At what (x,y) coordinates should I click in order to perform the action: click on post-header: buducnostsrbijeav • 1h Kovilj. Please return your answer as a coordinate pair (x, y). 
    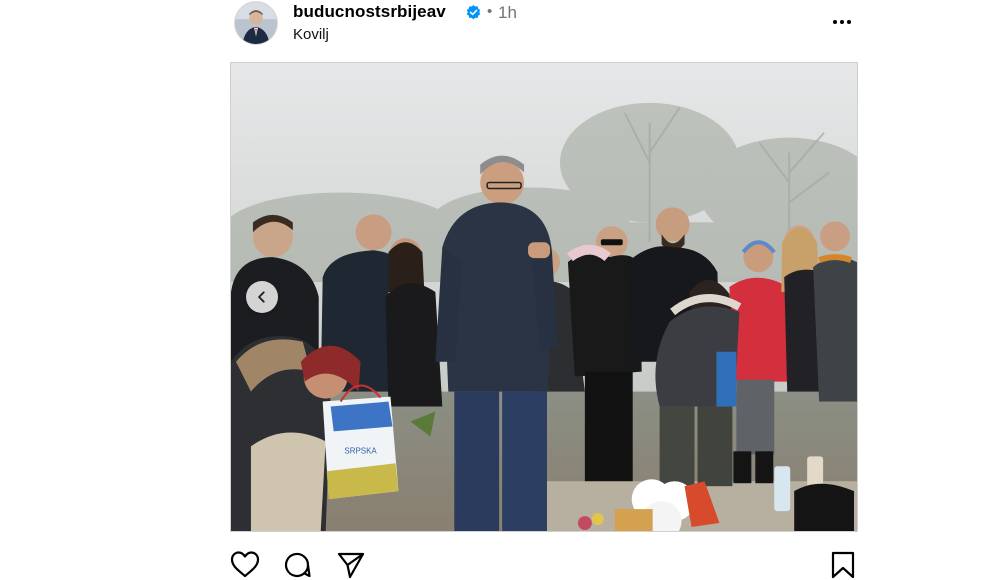
    Looking at the image, I should click on (546, 29).